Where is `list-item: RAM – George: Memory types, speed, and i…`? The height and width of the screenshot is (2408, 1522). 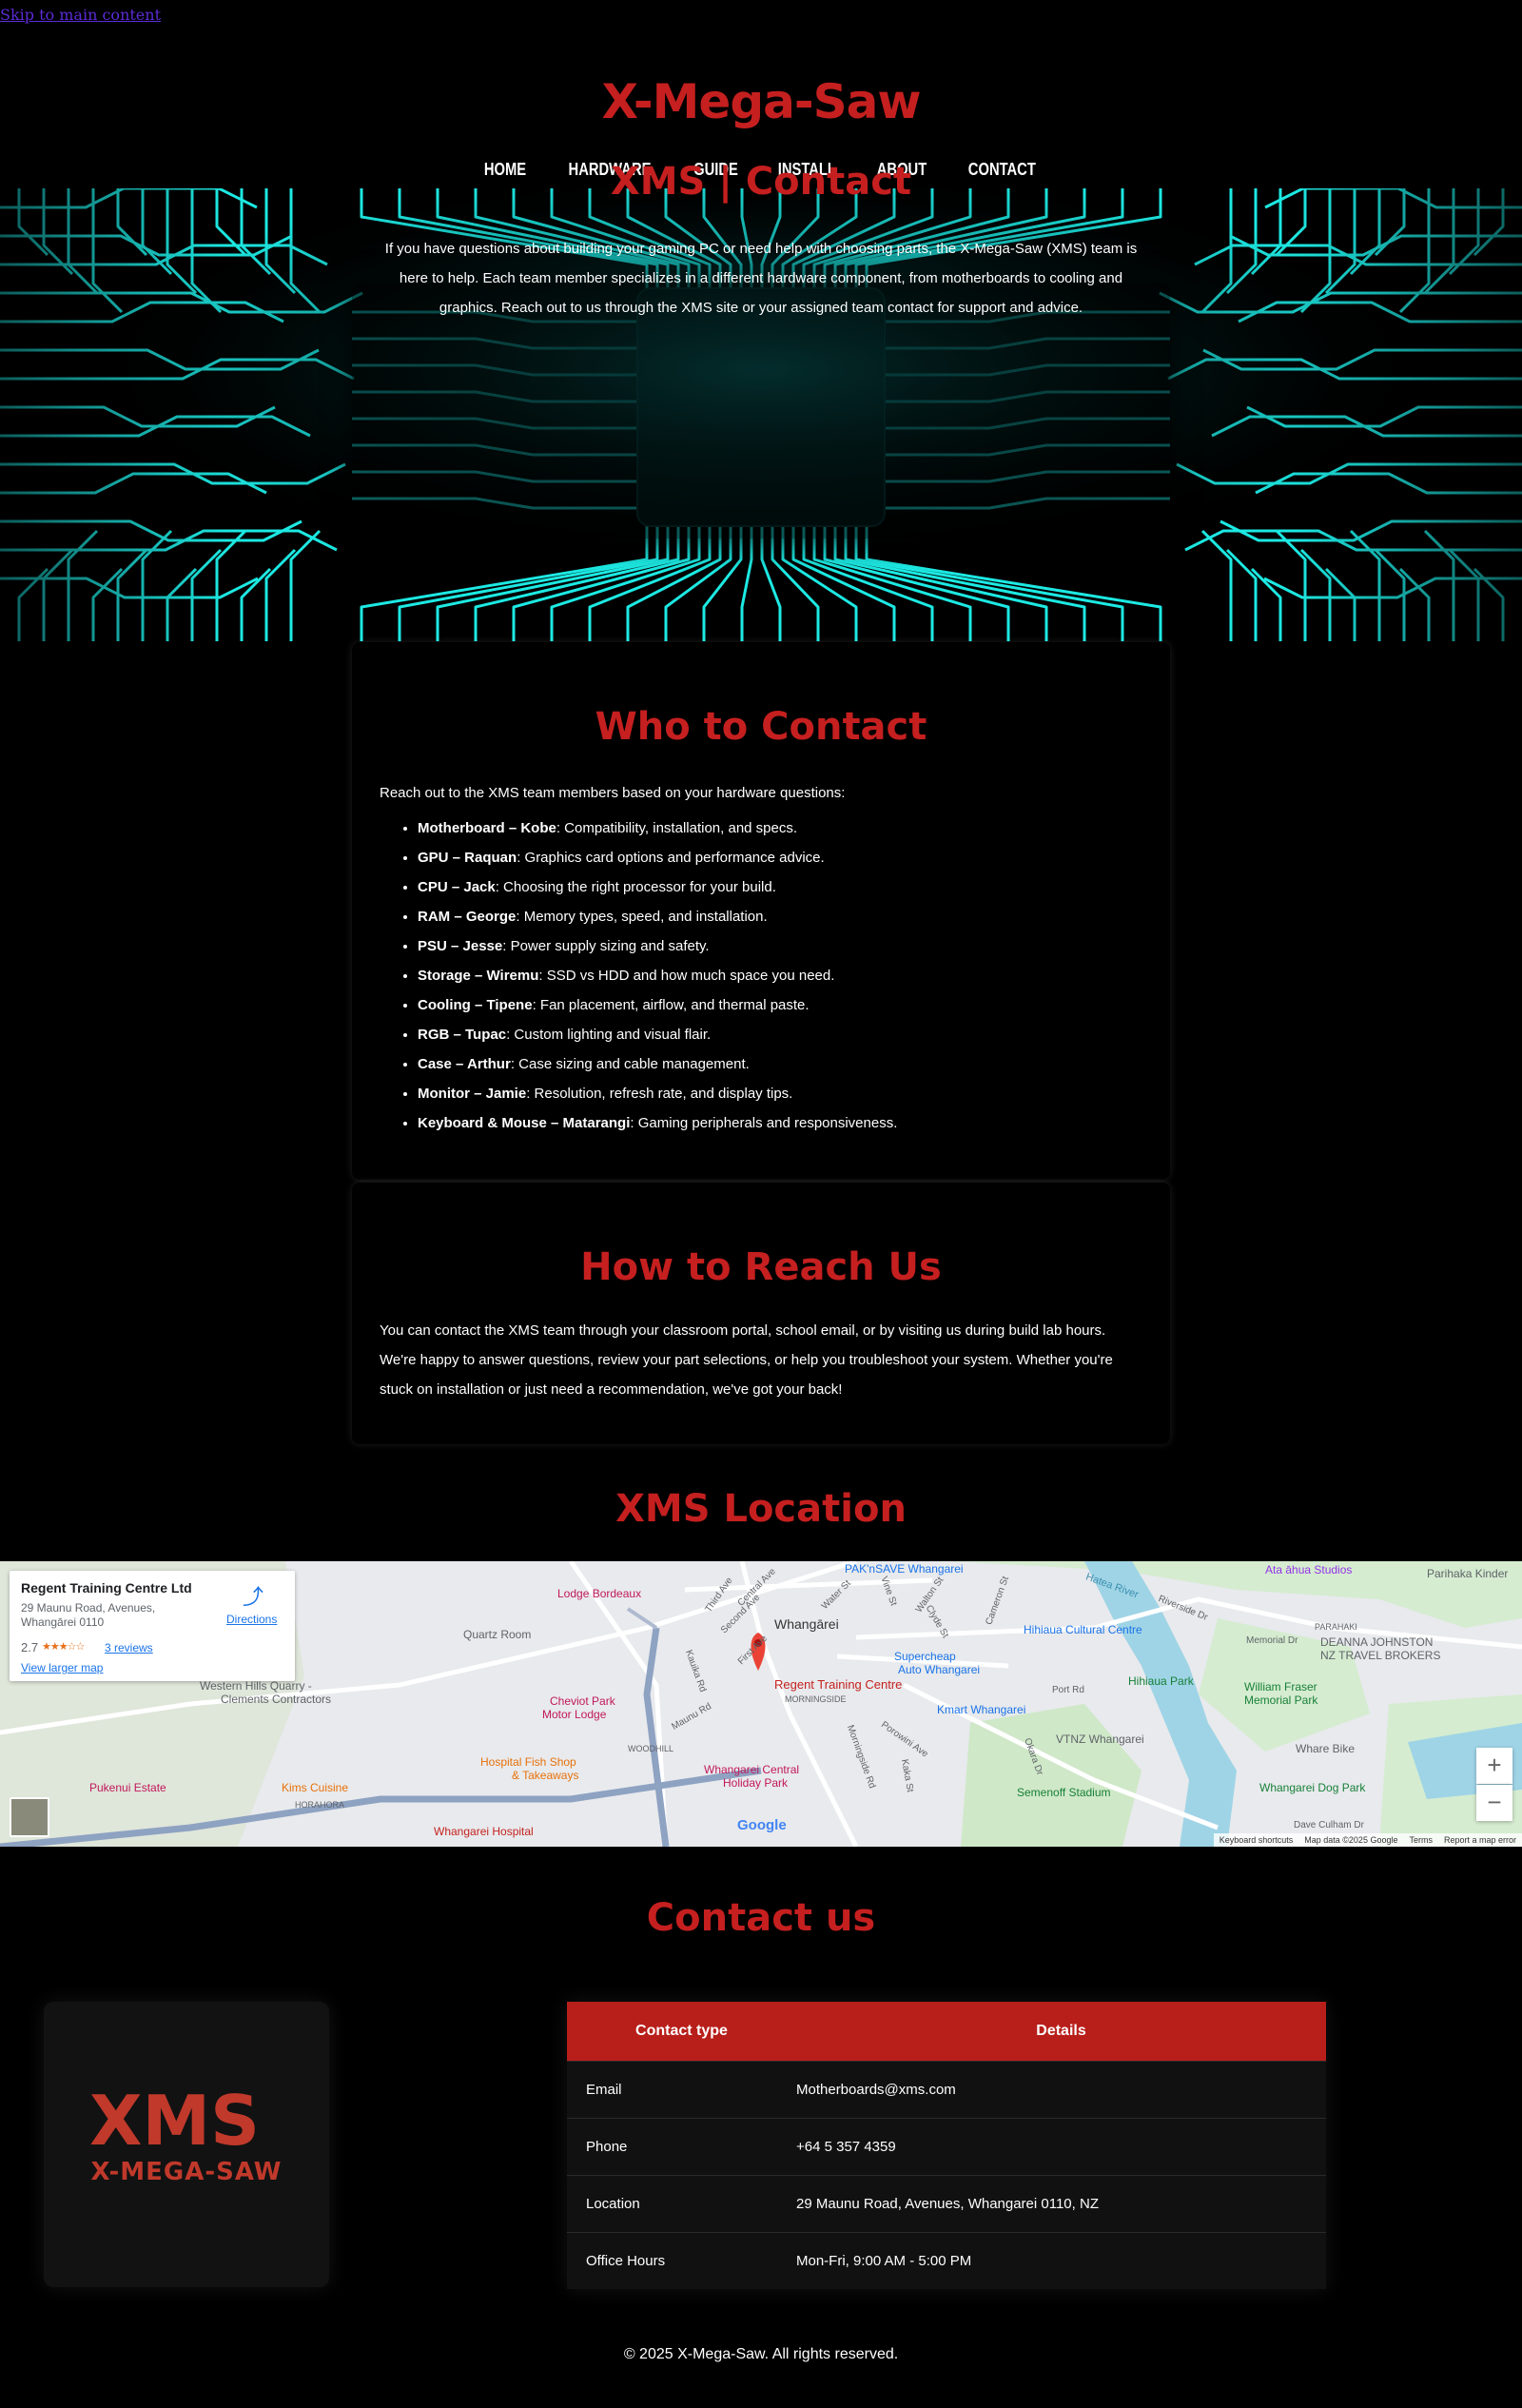 list-item: RAM – George: Memory types, speed, and i… is located at coordinates (657, 916).